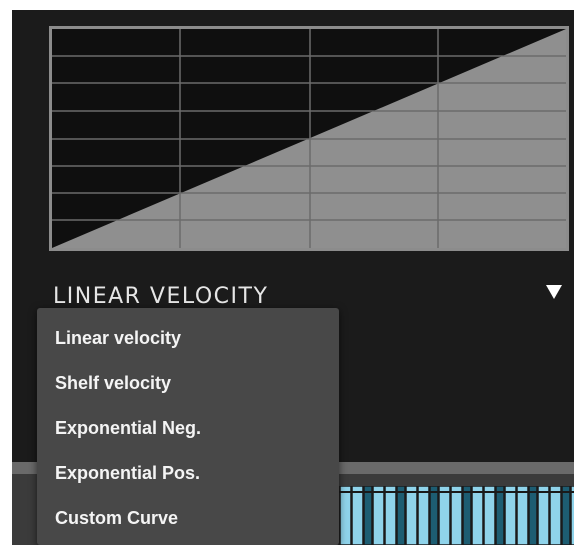  I want to click on menu-item-exponential-pos: Exponential Pos., so click(188, 473).